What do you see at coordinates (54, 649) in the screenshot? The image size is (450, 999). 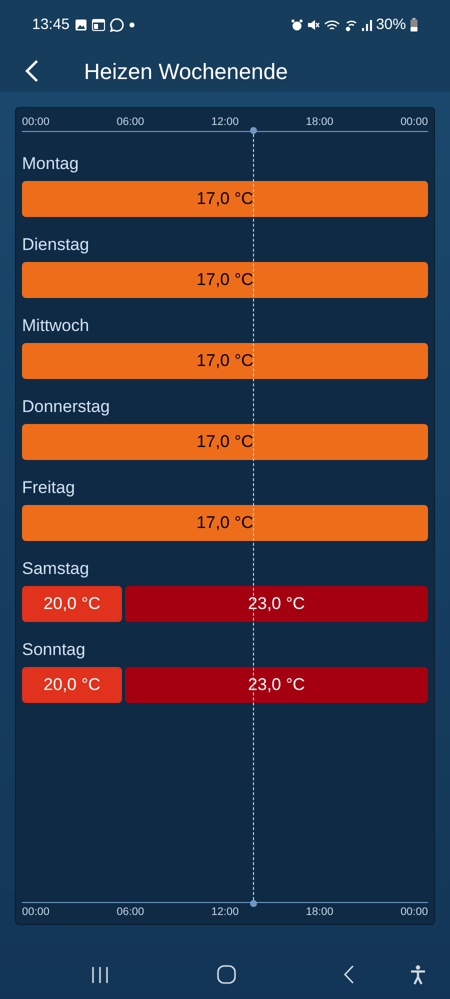 I see `day-label: Sonntag` at bounding box center [54, 649].